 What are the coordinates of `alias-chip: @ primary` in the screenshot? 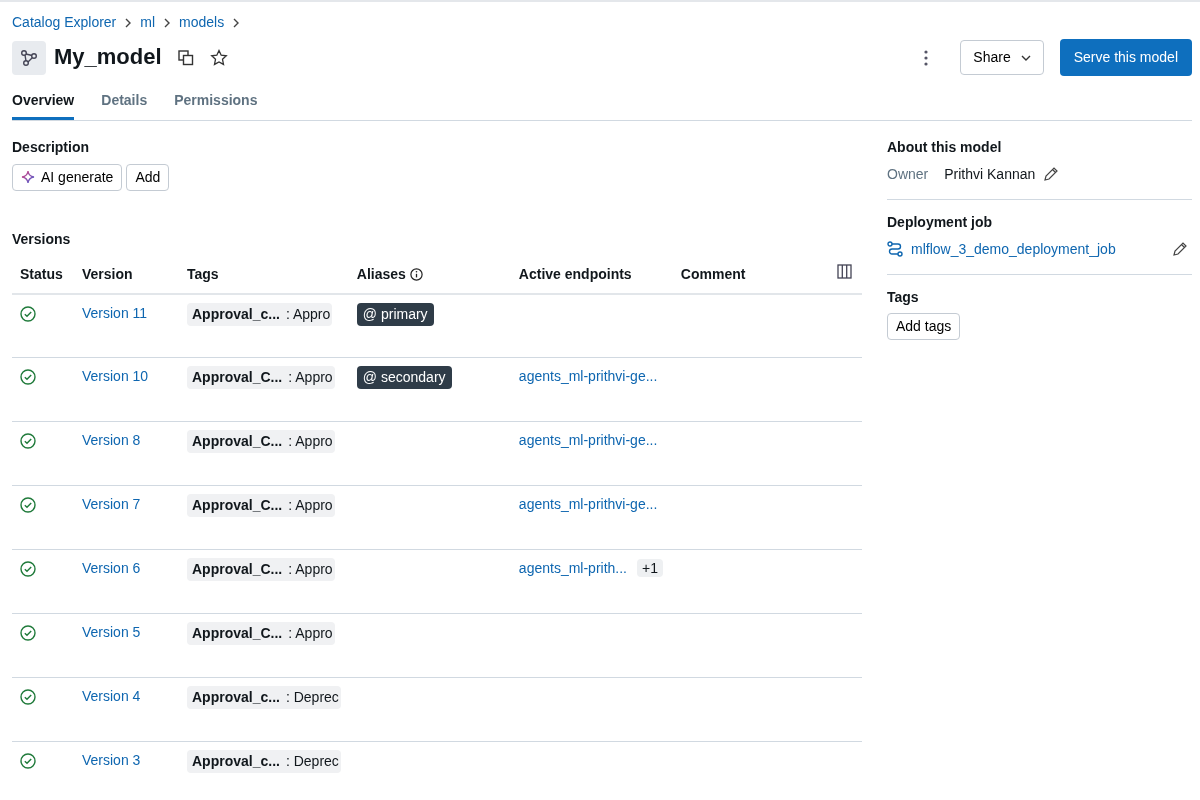 It's located at (395, 314).